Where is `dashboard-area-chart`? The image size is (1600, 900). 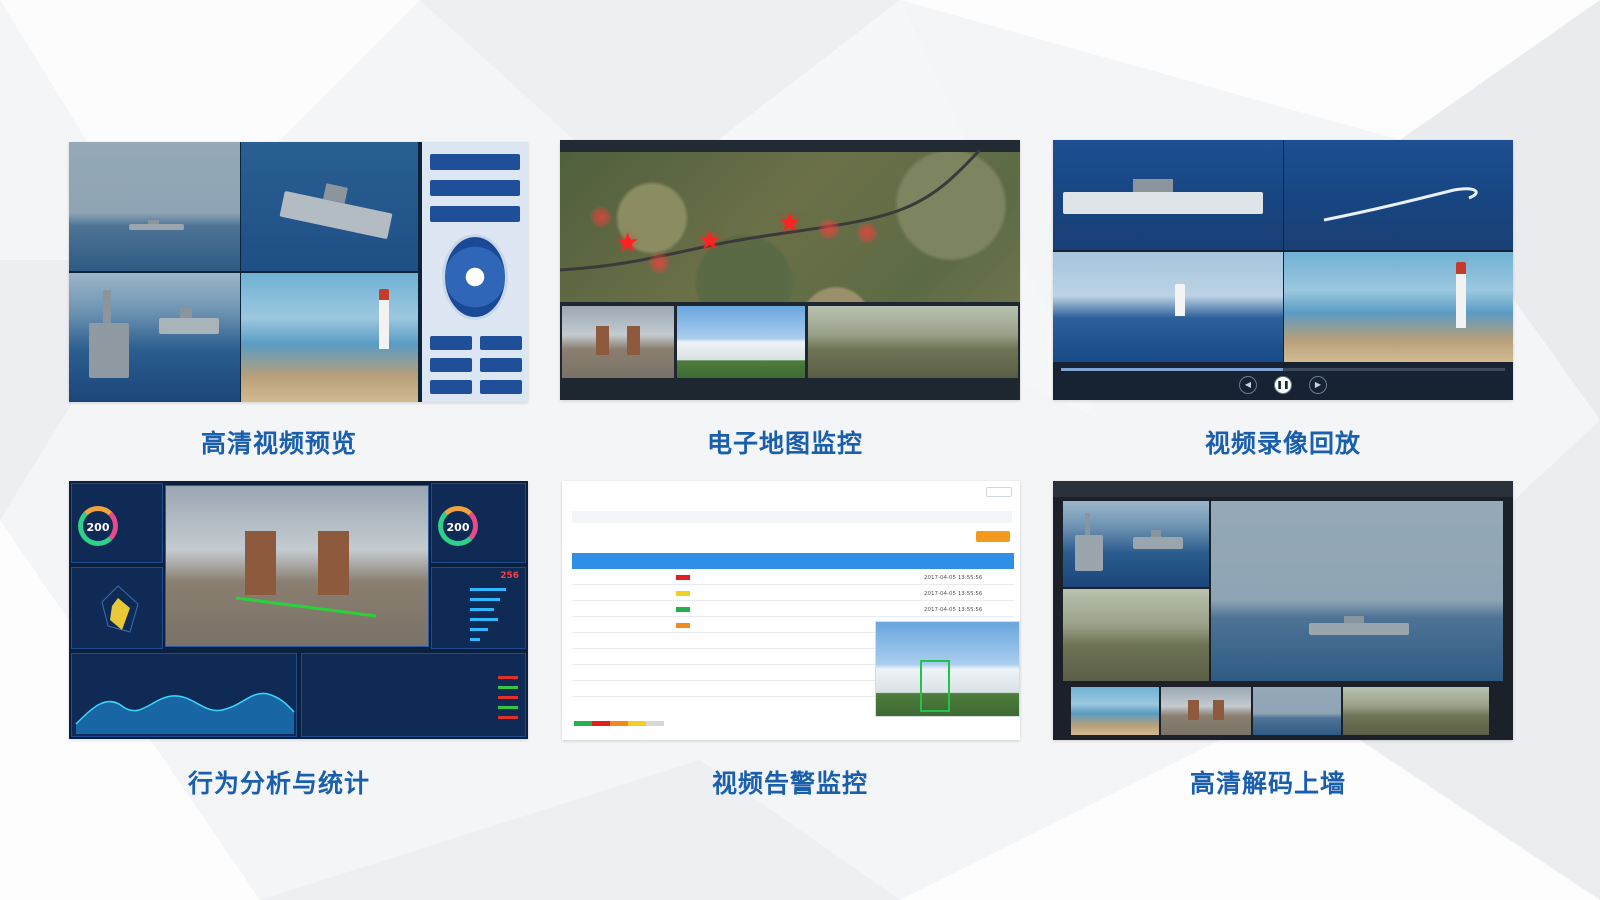 dashboard-area-chart is located at coordinates (184, 695).